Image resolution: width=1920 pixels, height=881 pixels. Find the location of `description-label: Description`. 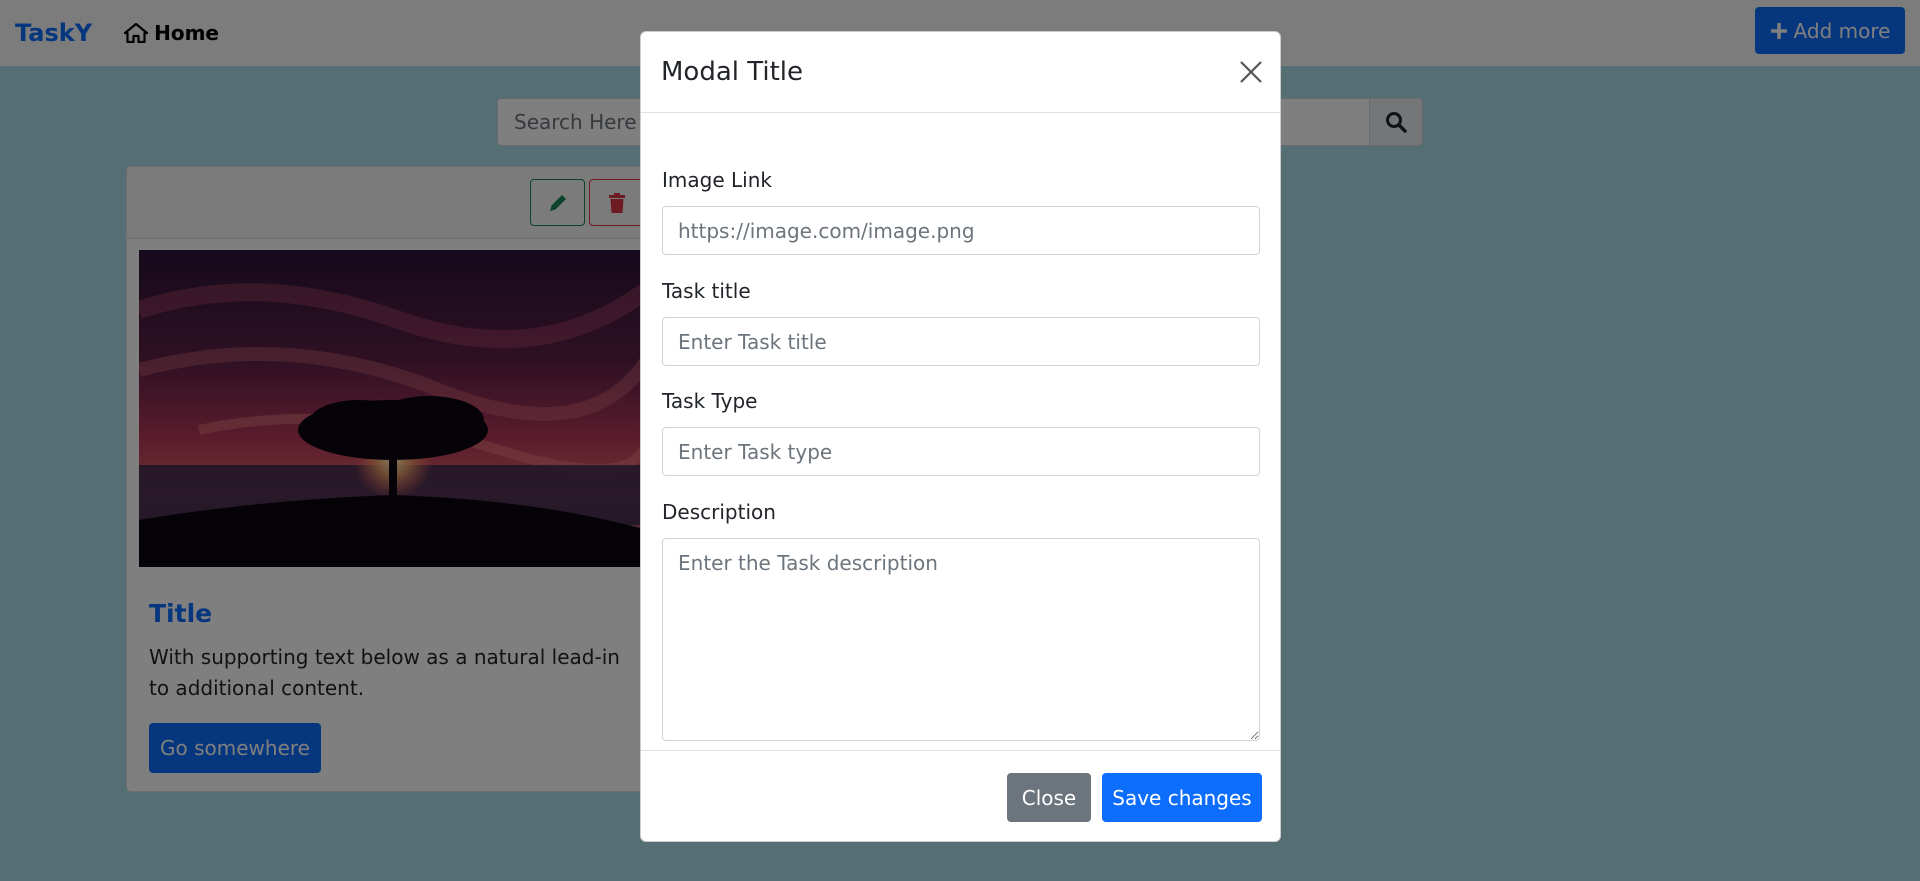

description-label: Description is located at coordinates (719, 512).